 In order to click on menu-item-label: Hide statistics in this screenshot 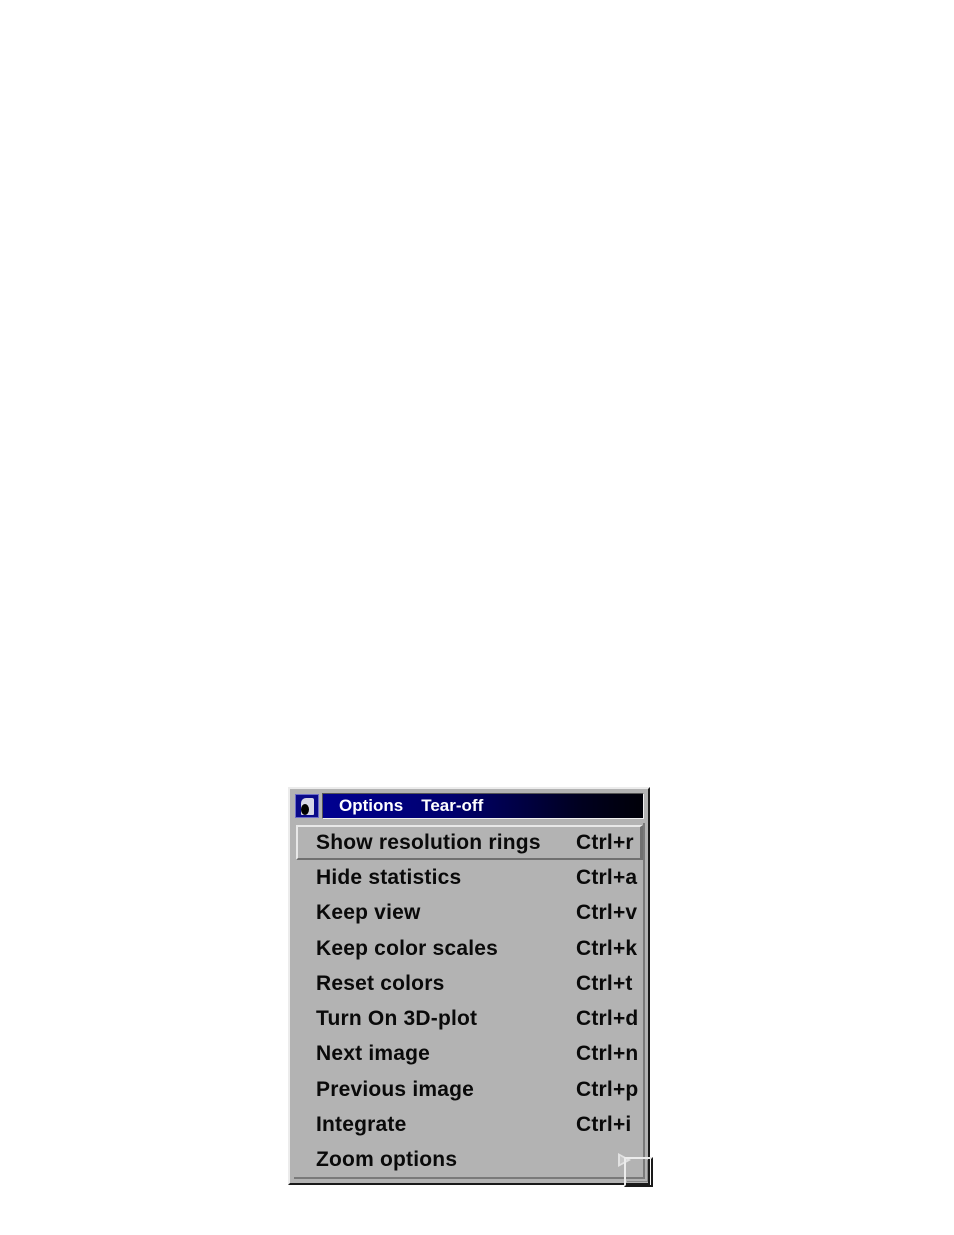, I will do `click(389, 877)`.